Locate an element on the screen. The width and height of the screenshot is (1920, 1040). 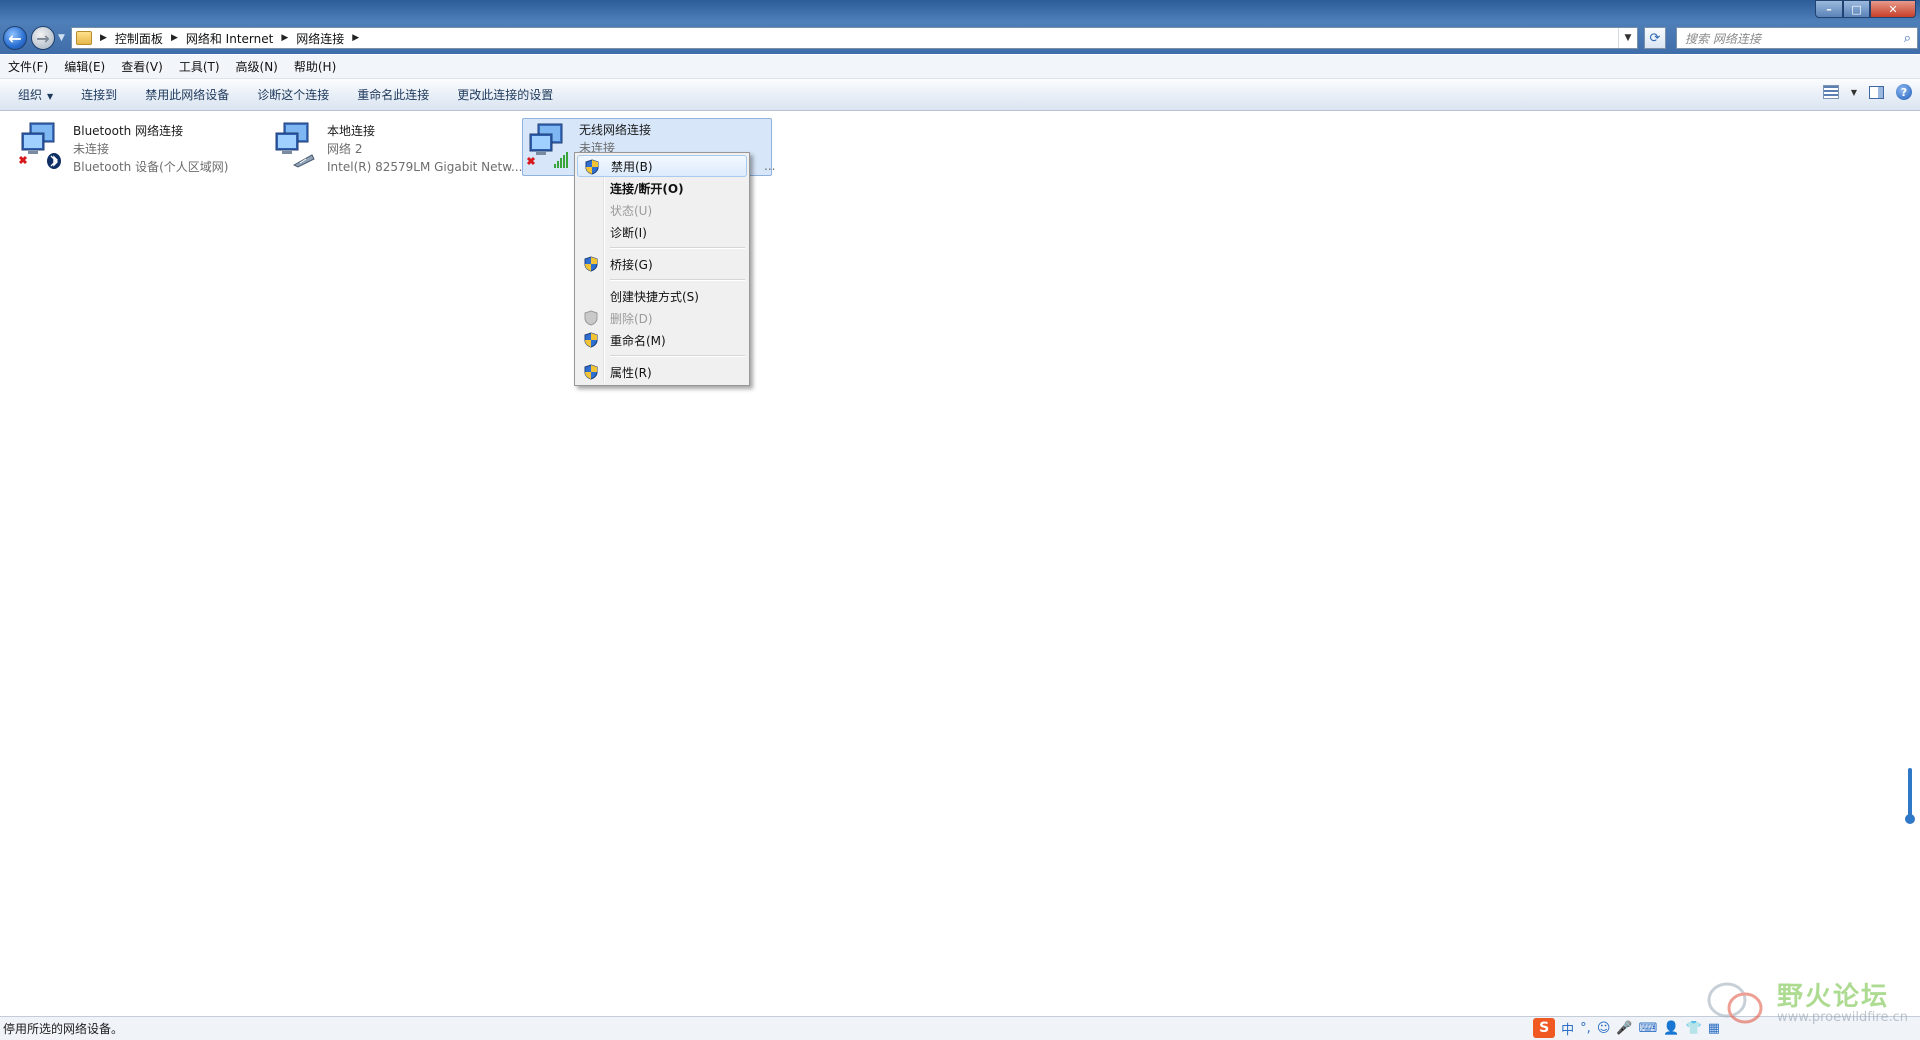
menu-item-status: 状态(U) is located at coordinates (631, 210).